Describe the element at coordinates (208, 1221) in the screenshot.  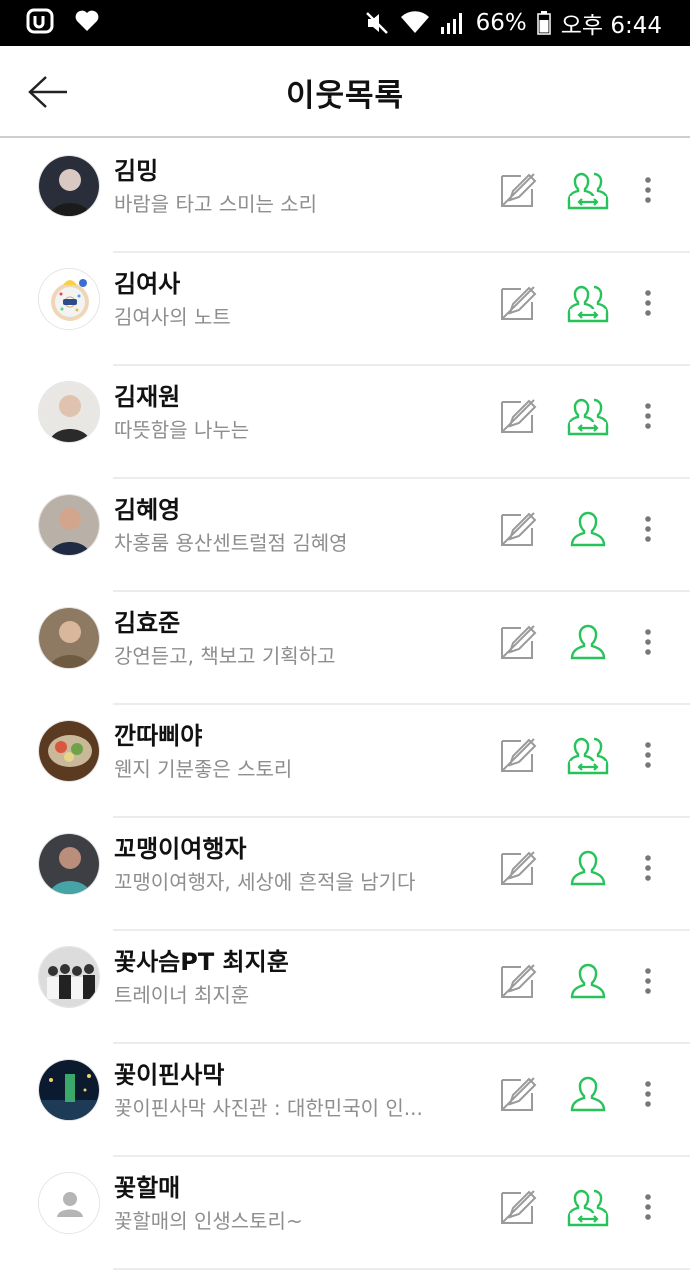
I see `neighbor-description: 꽃할매의 인생스토리~` at that location.